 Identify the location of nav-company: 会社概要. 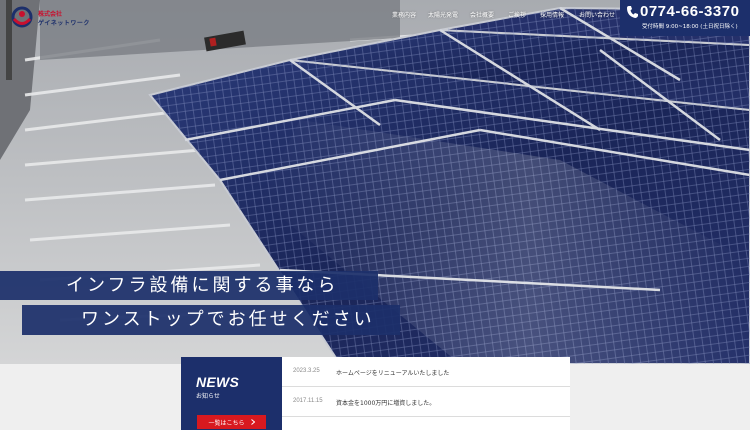
(489, 14).